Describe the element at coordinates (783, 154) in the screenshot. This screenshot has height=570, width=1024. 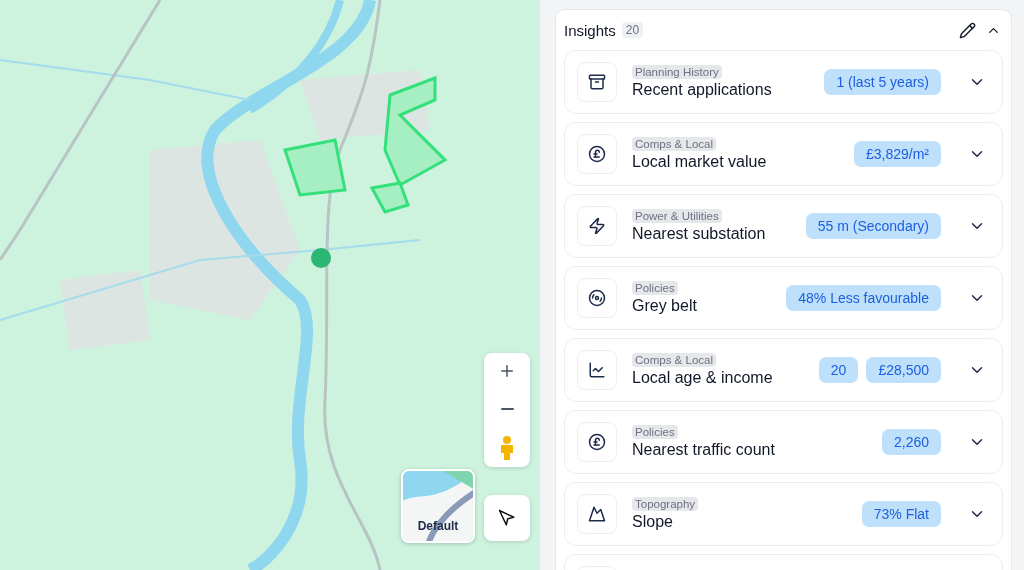
I see `insight-card: Comps & Local Local market value £3,829/m²` at that location.